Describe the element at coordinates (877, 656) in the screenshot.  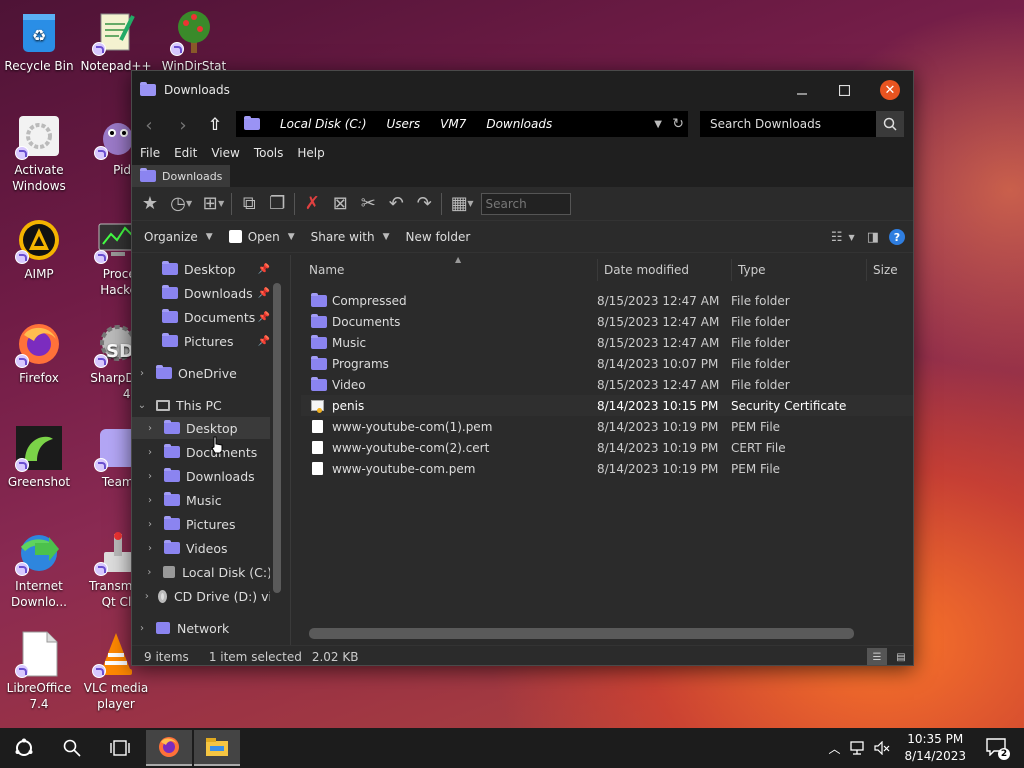
I see `details-view-button: ☰` at that location.